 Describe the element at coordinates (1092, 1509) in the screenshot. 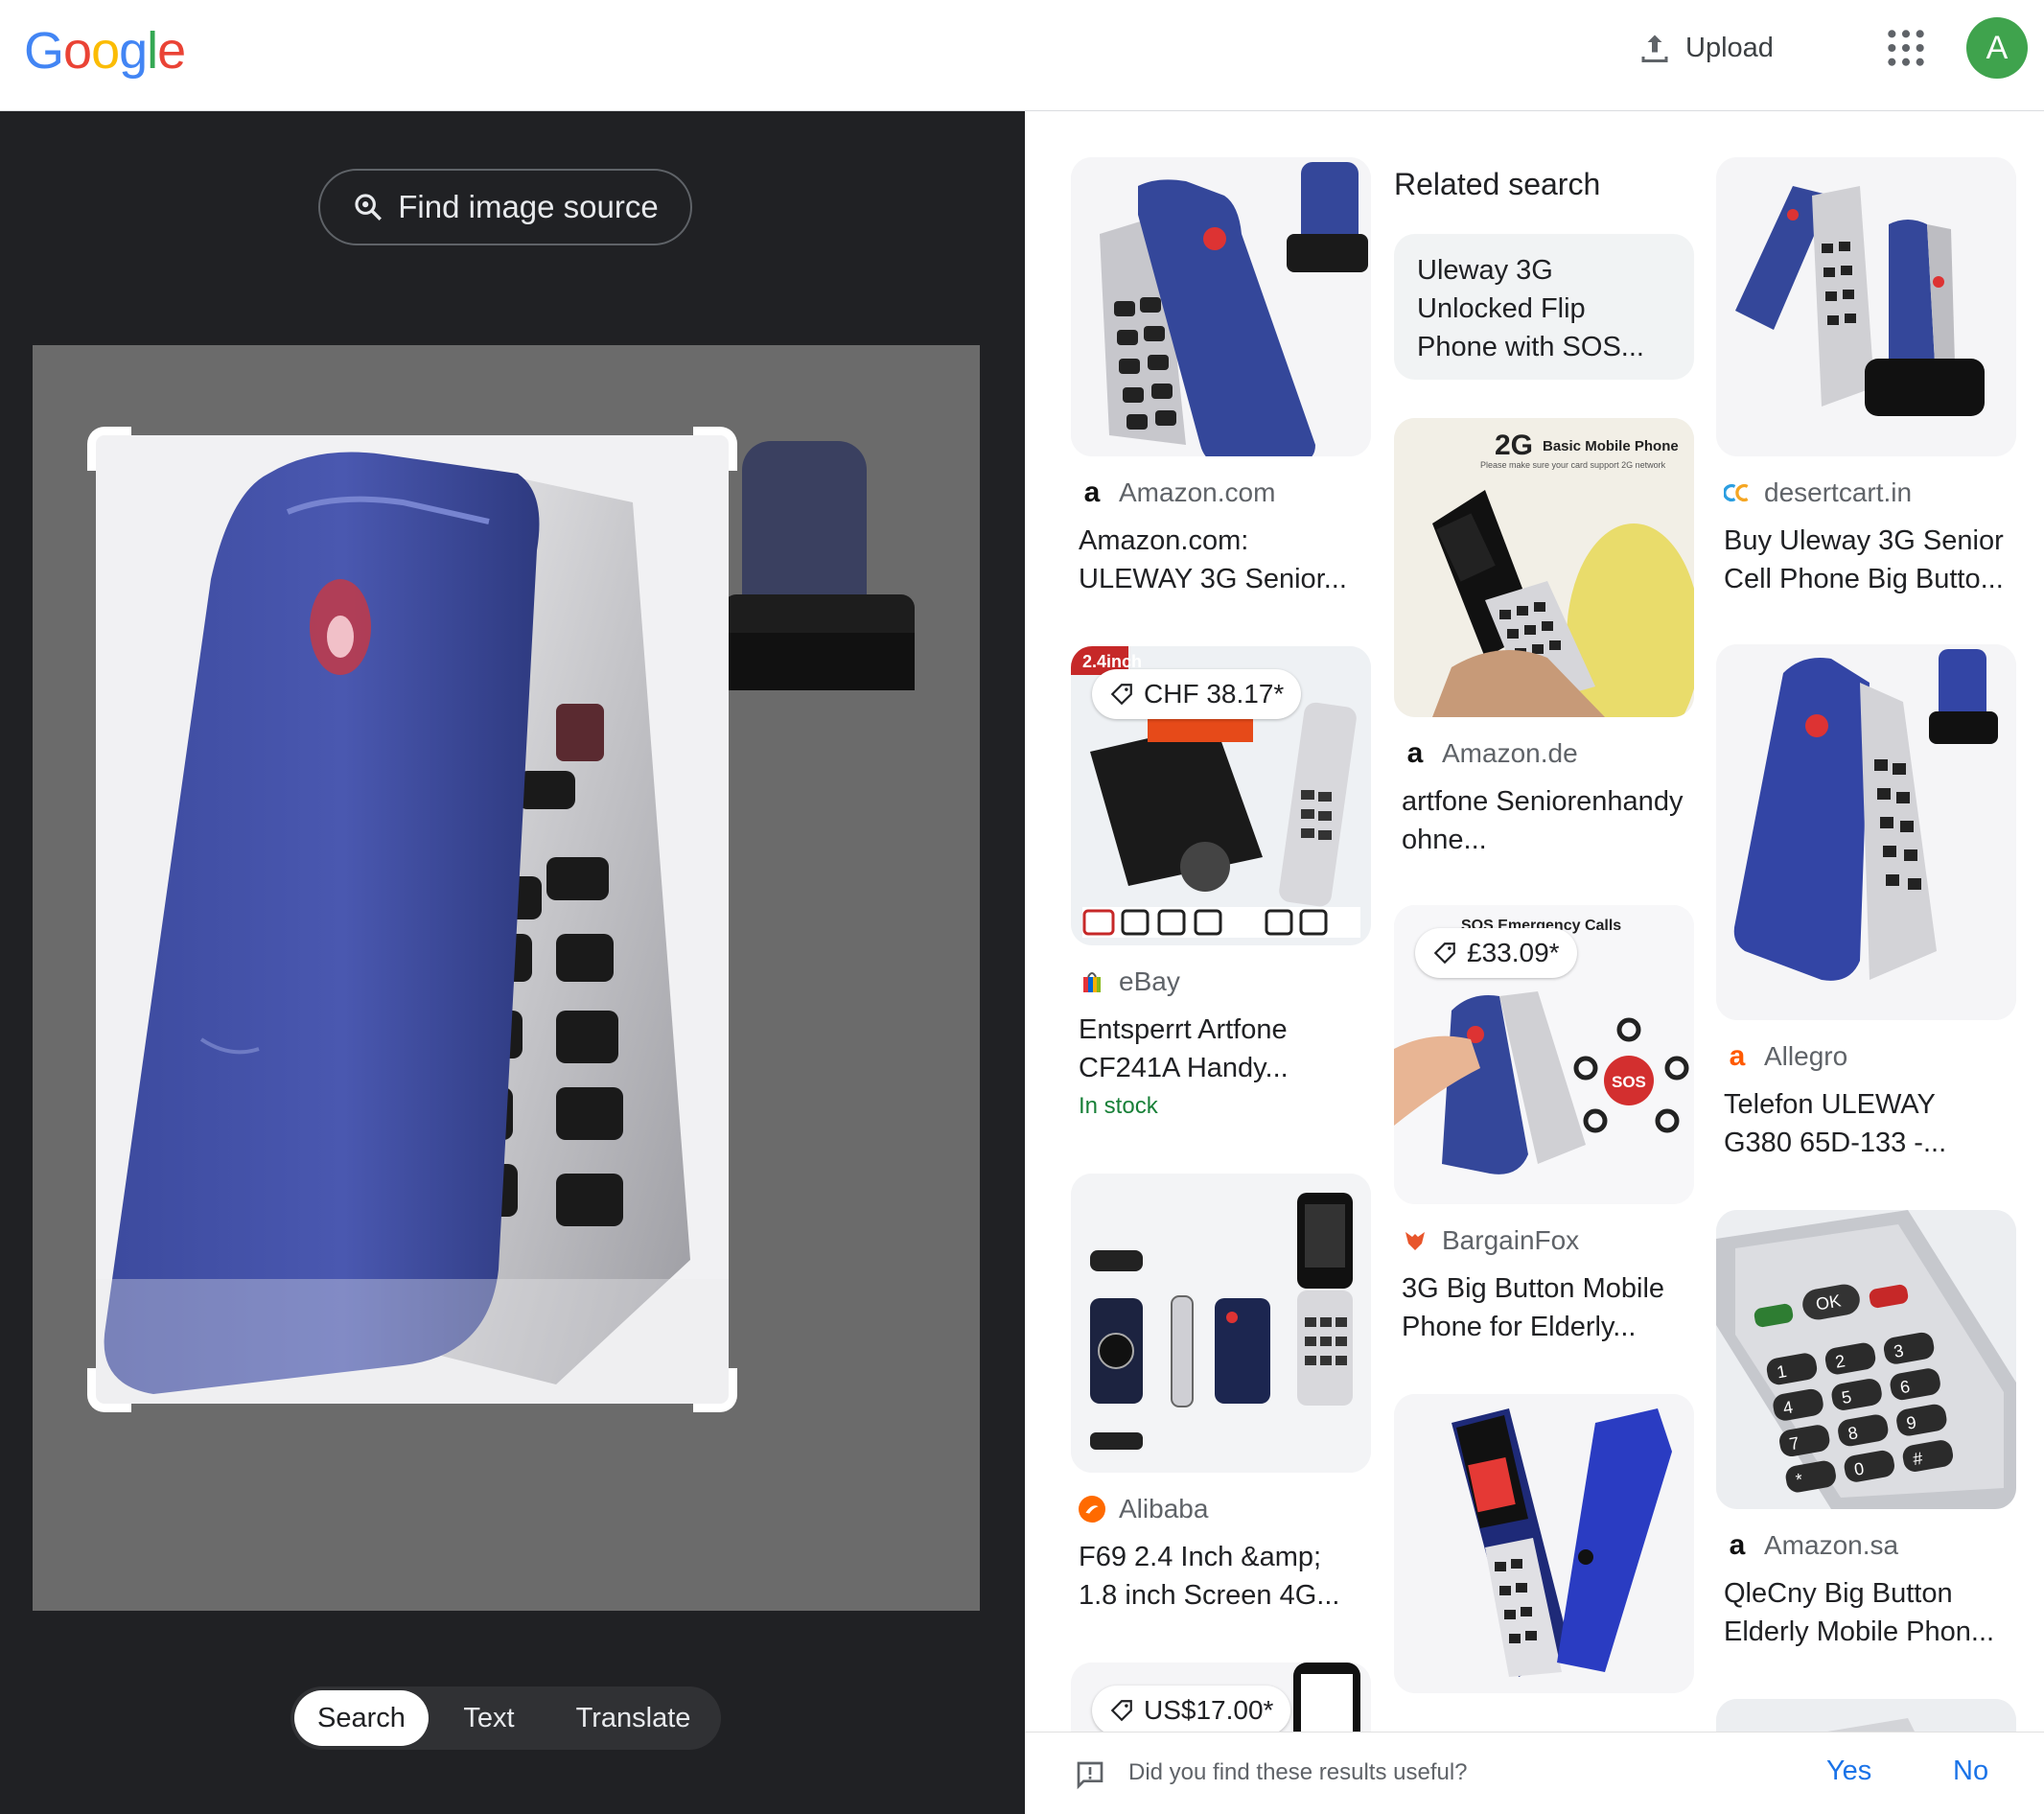

I see `alibaba-icon` at that location.